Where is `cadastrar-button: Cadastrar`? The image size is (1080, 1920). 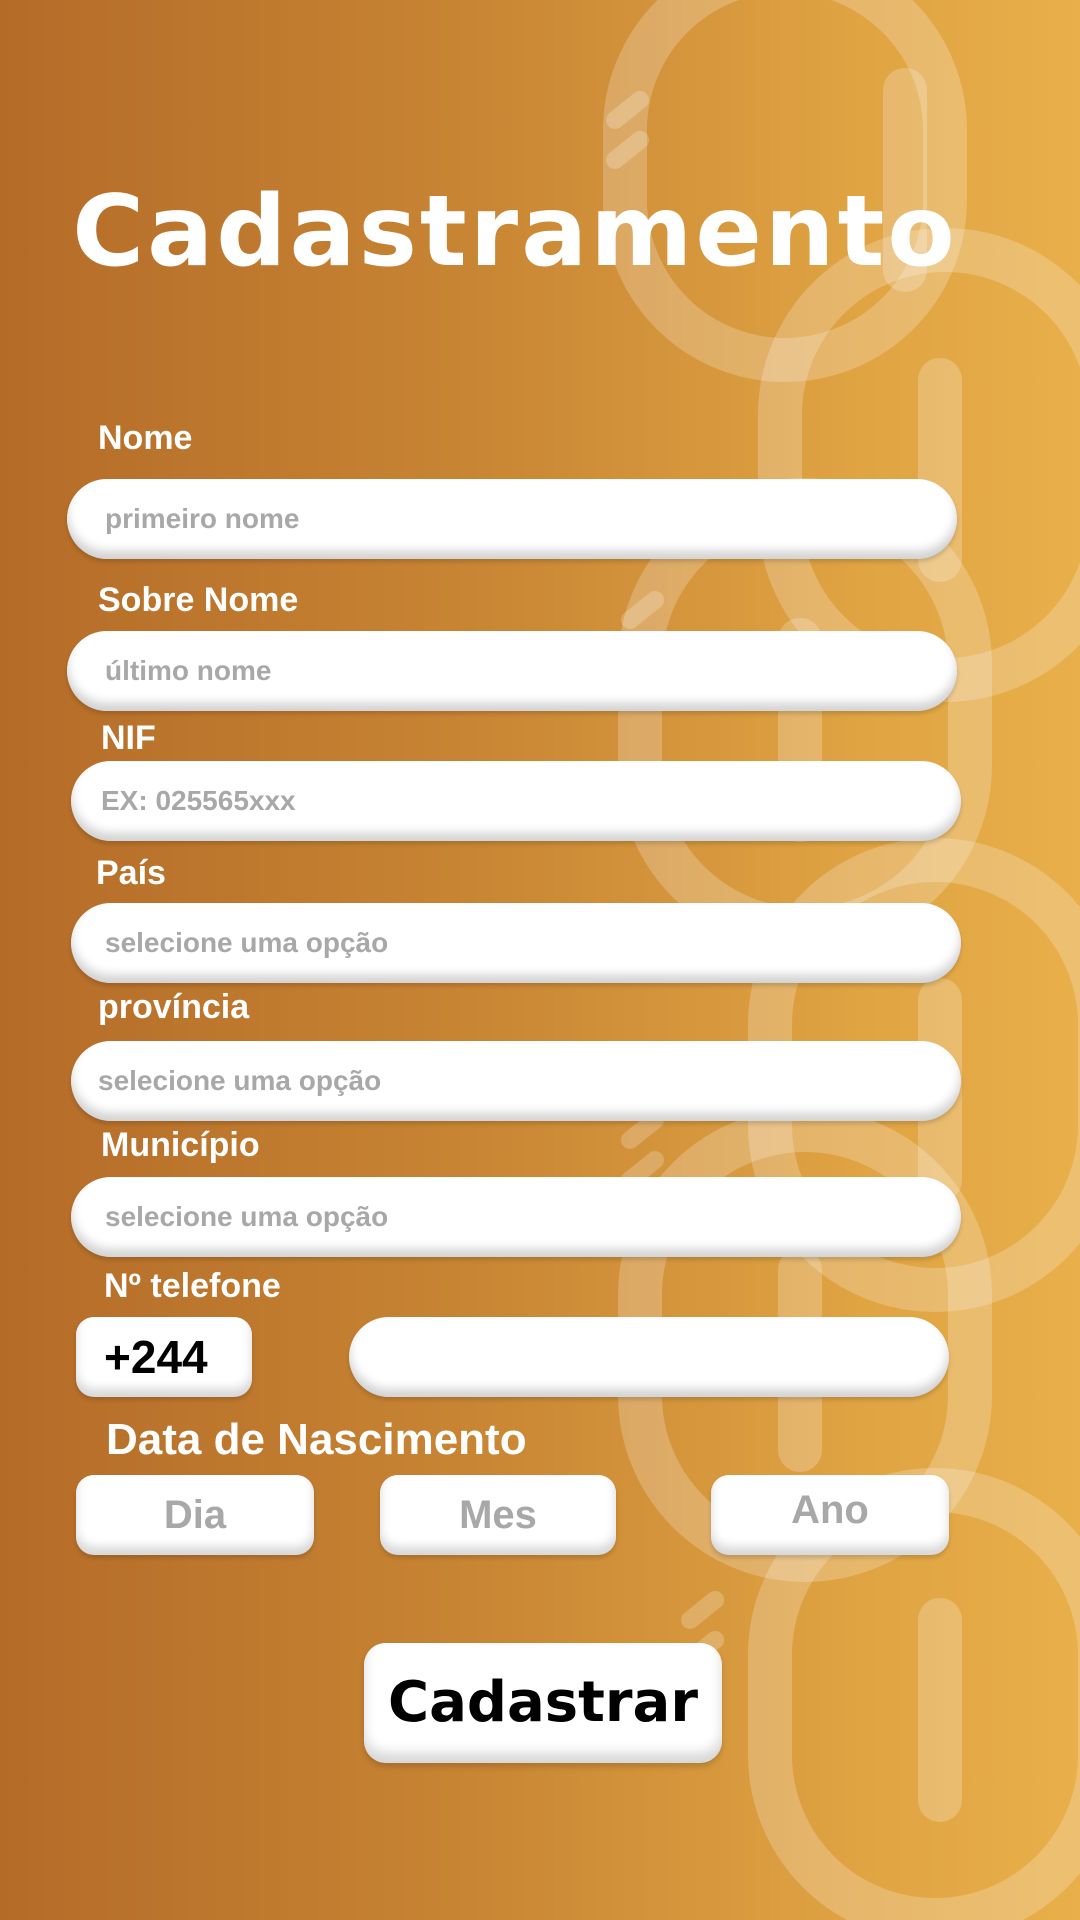 cadastrar-button: Cadastrar is located at coordinates (543, 1703).